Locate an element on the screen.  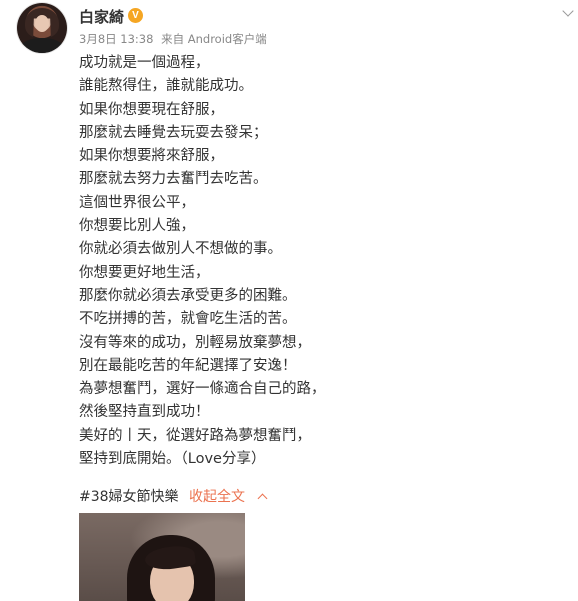
body-line: 沒有等來的成功，別輕易放棄夢想， is located at coordinates (195, 342).